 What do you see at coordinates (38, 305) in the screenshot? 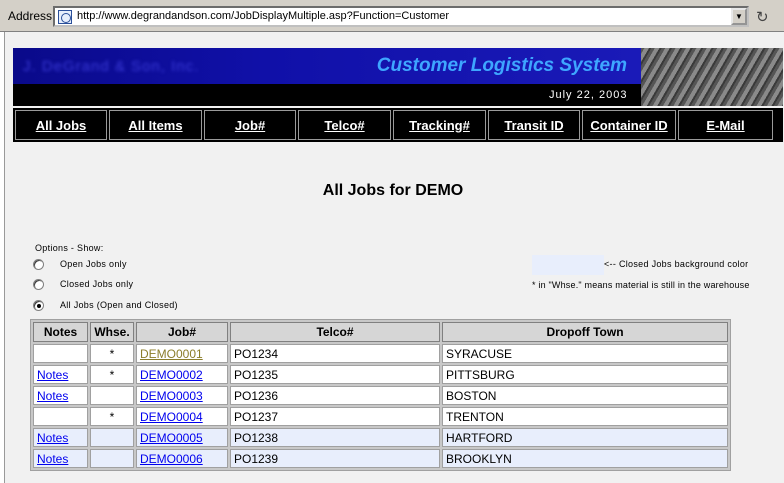
I see `radio-all-jobs` at bounding box center [38, 305].